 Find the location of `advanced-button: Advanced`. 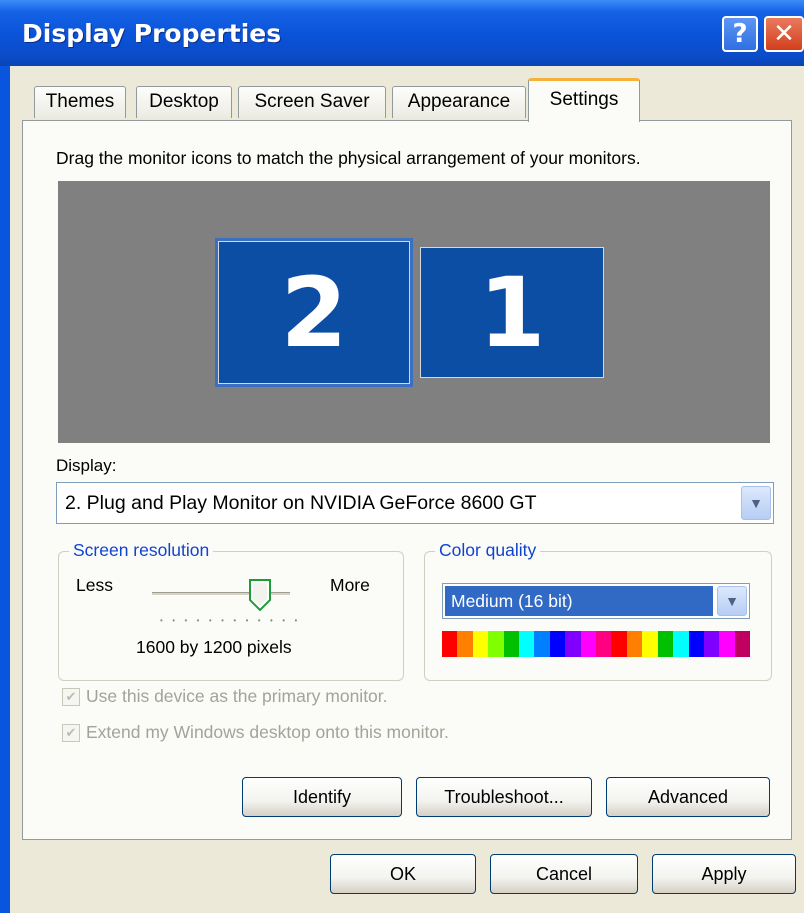

advanced-button: Advanced is located at coordinates (688, 797).